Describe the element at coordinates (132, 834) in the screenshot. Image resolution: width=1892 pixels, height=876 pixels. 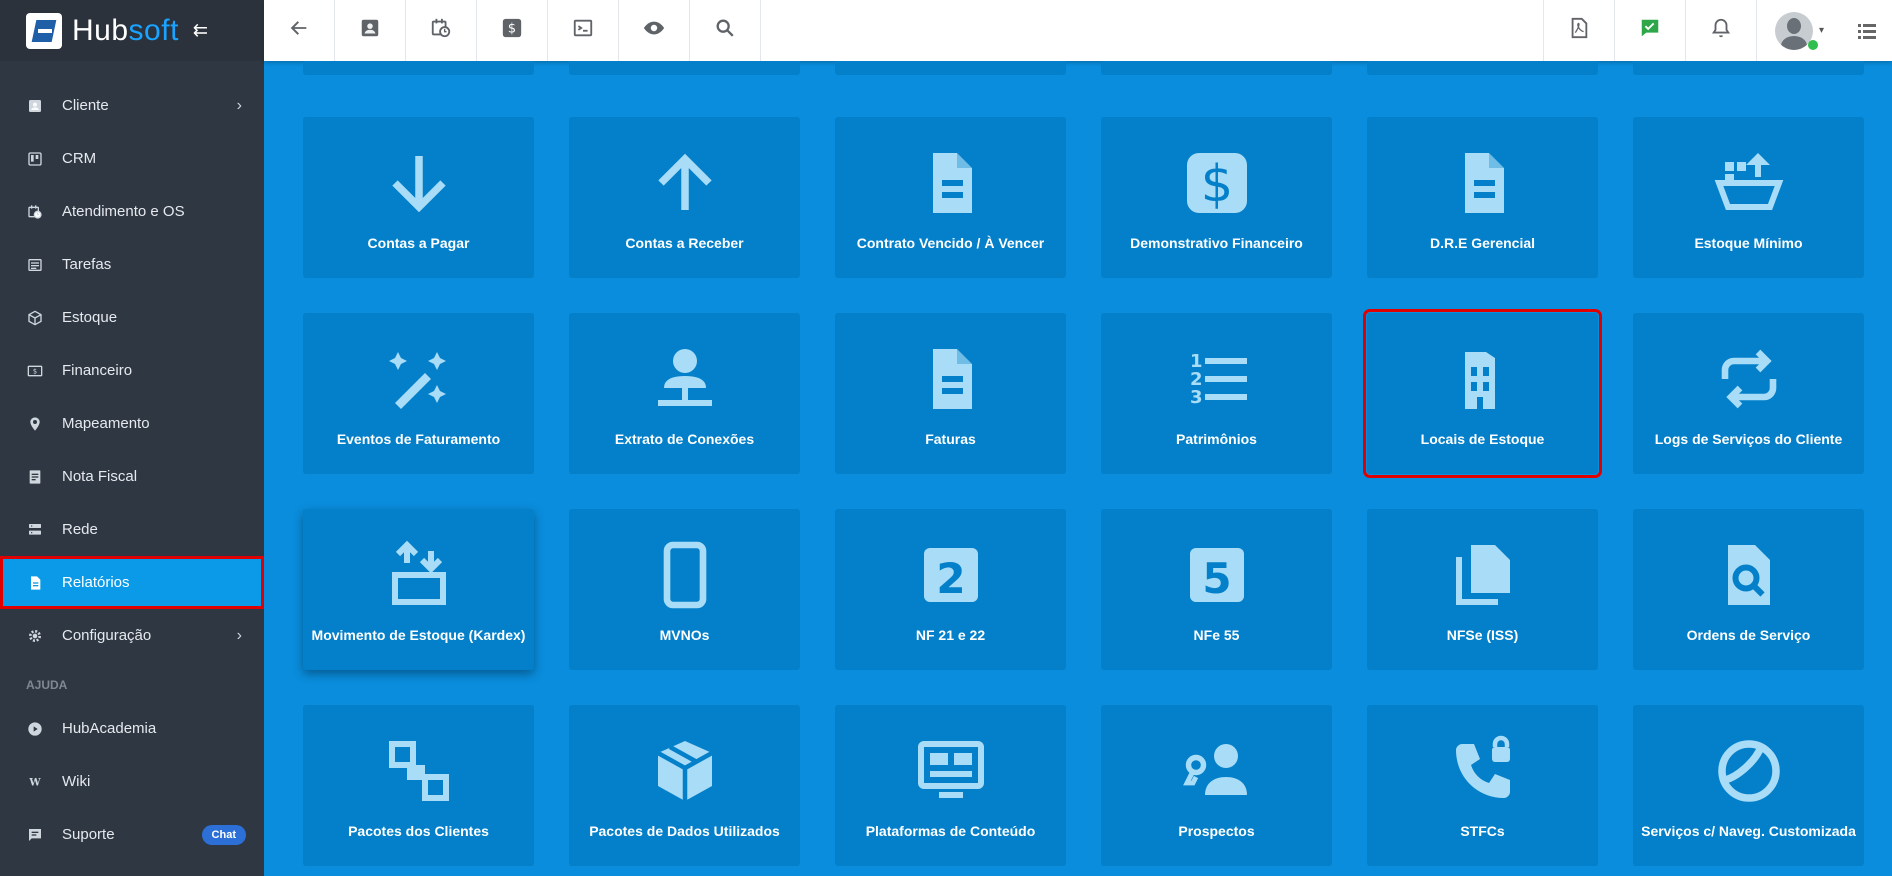
I see `sidebar-item-suporte: Suporte Chat` at that location.